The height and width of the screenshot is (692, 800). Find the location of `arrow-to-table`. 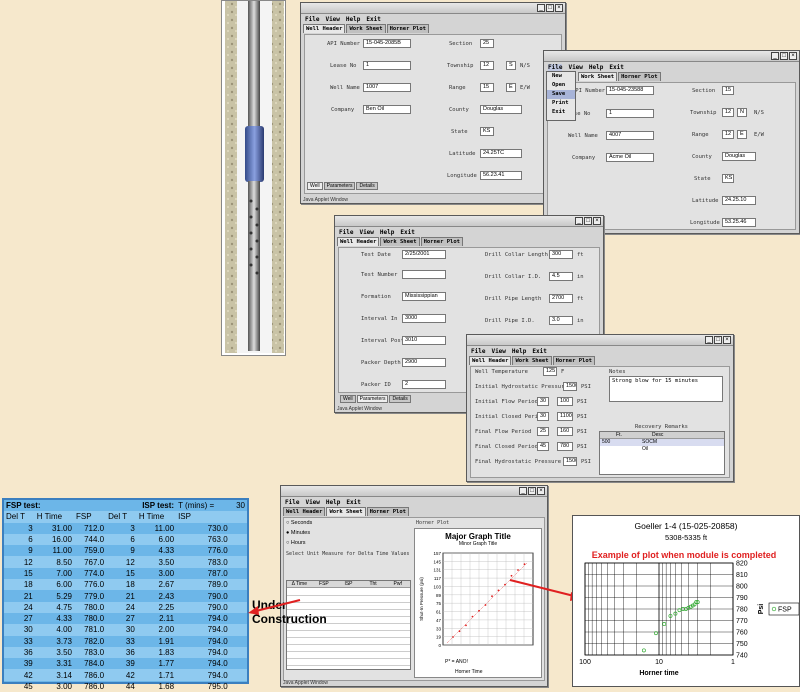

arrow-to-table is located at coordinates (278, 605).